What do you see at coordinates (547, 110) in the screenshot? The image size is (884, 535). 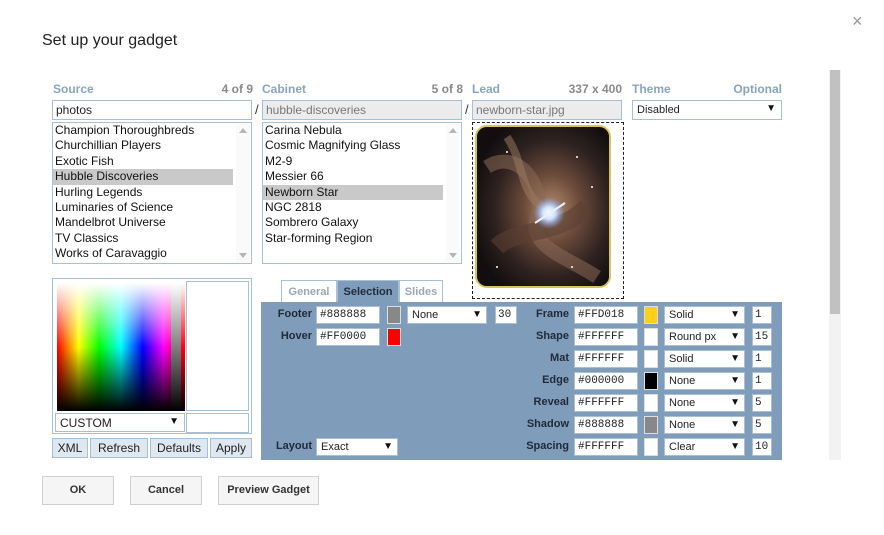 I see `lead-input: newborn-star.jpg` at bounding box center [547, 110].